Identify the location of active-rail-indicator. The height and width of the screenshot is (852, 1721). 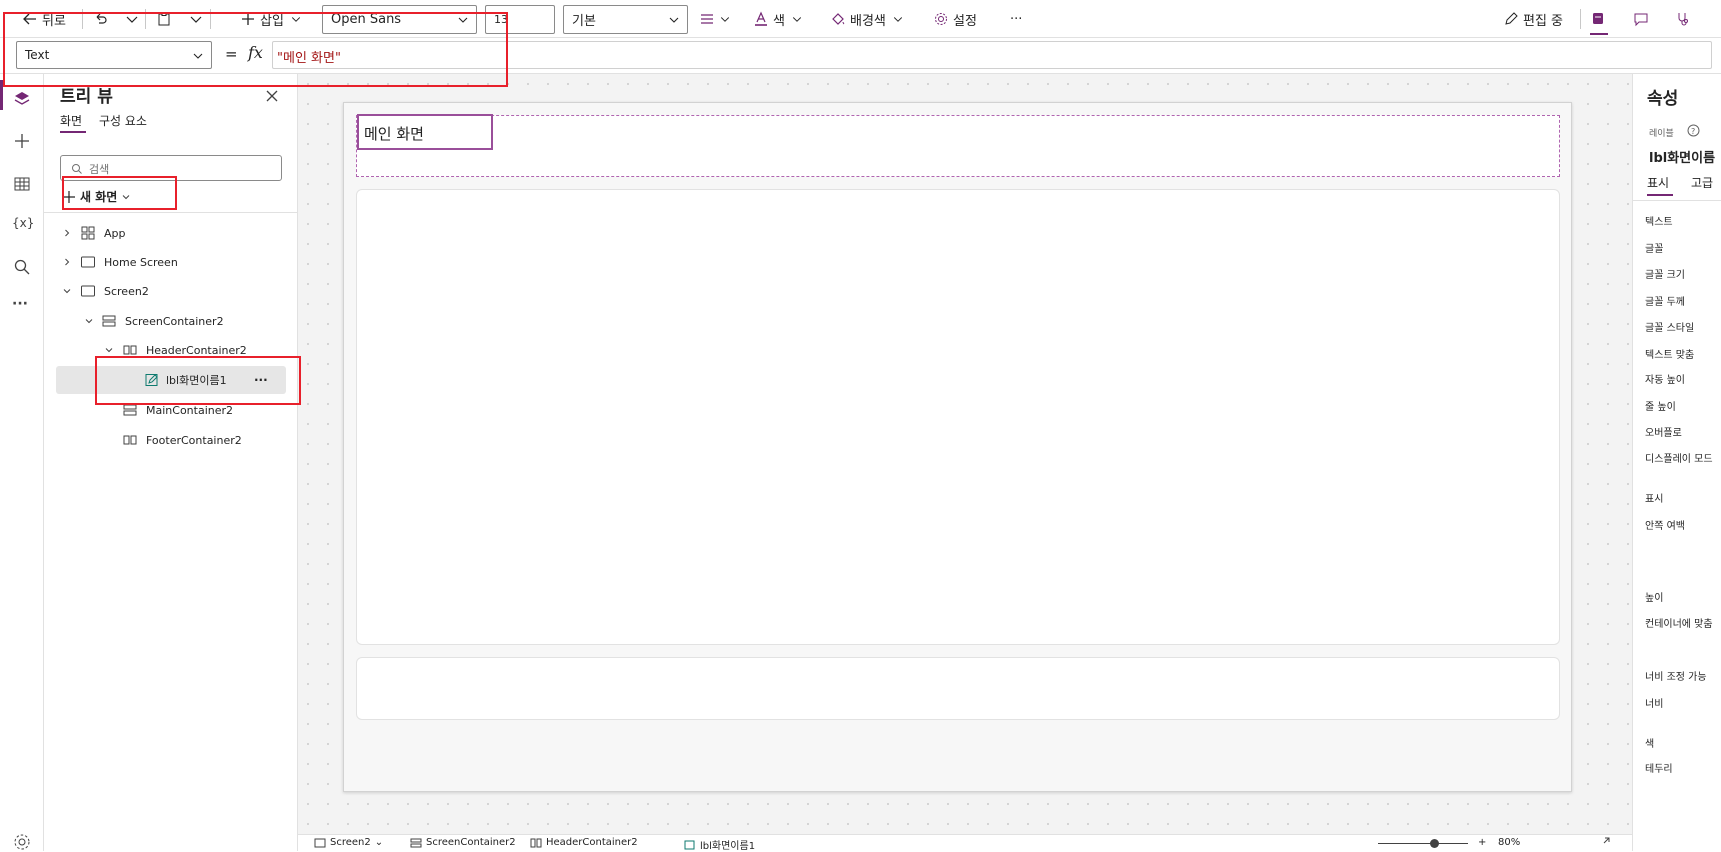
(1, 95).